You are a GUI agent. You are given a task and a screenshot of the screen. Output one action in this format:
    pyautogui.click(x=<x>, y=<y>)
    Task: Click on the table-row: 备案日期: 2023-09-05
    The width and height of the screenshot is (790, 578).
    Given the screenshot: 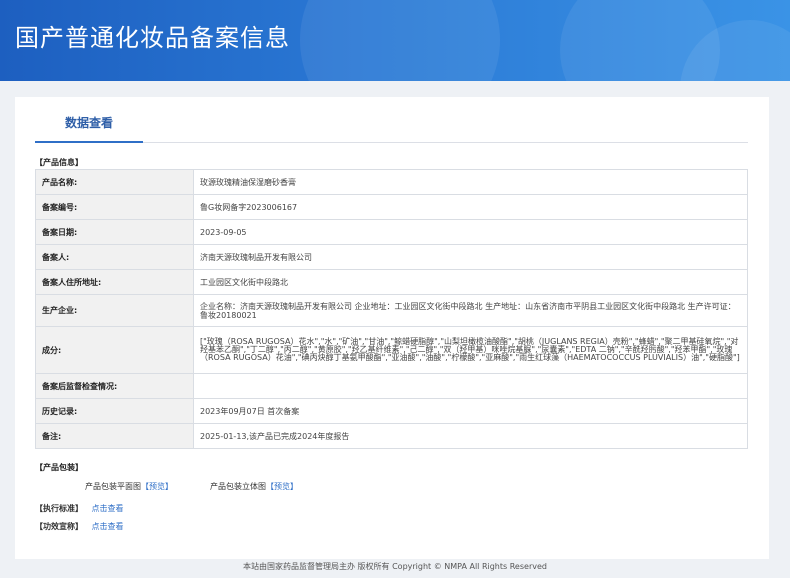 What is the action you would take?
    pyautogui.click(x=391, y=232)
    